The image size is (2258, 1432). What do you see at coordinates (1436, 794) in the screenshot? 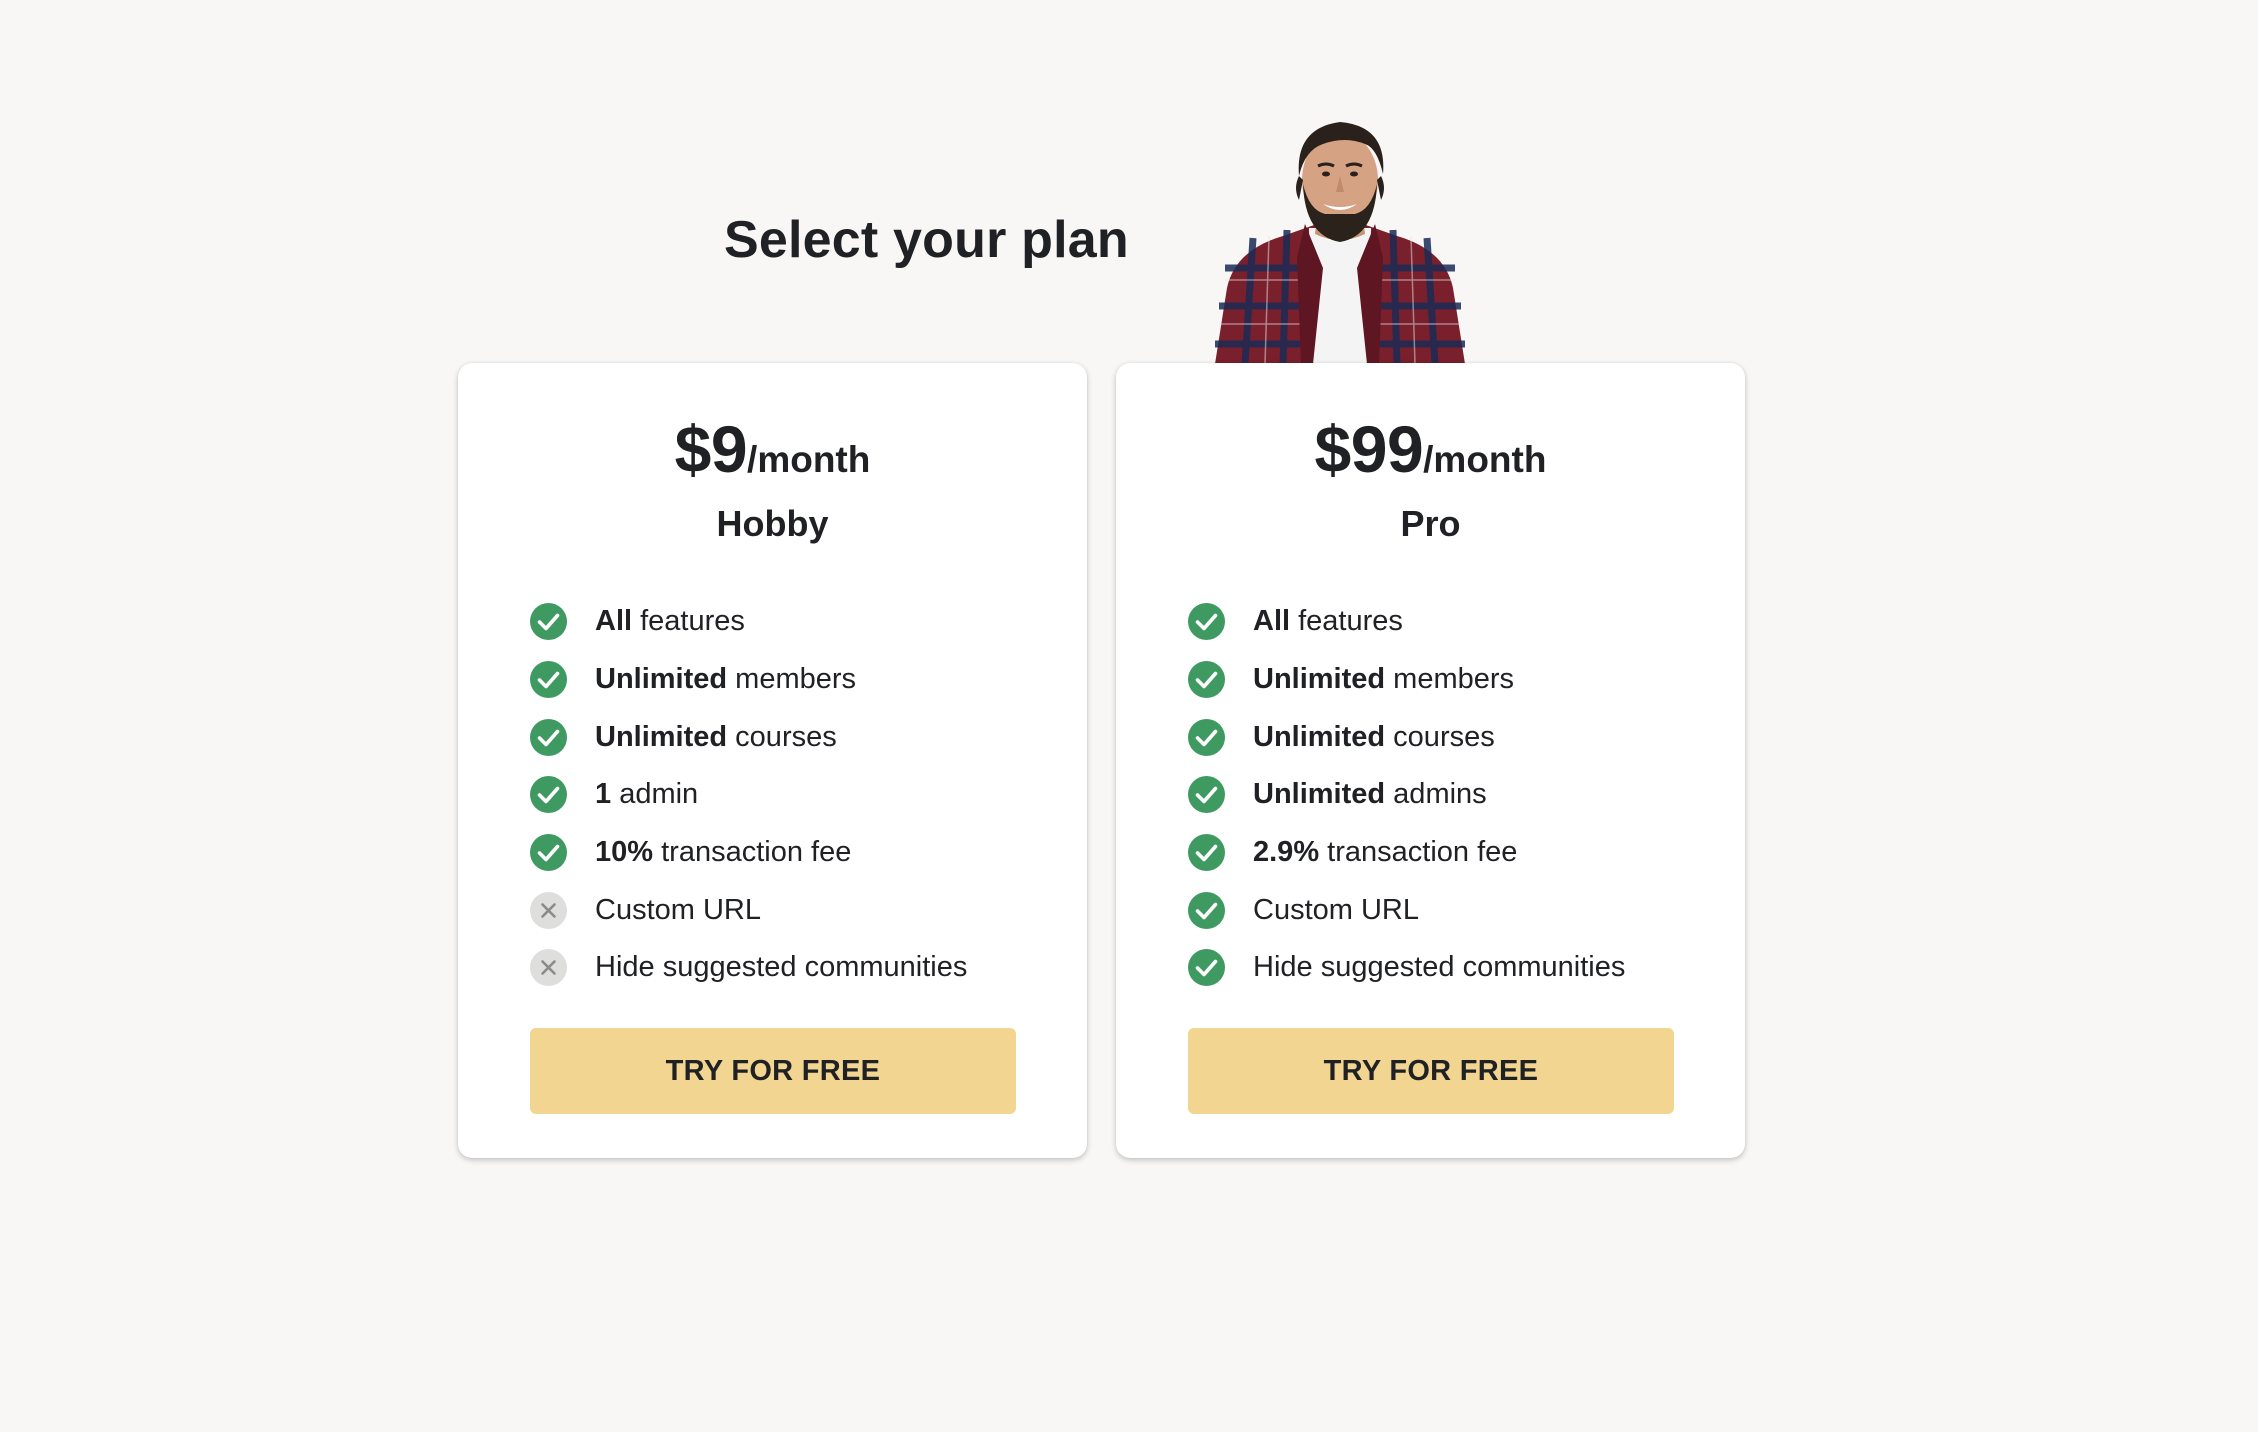
I see `feature-rest: admins` at bounding box center [1436, 794].